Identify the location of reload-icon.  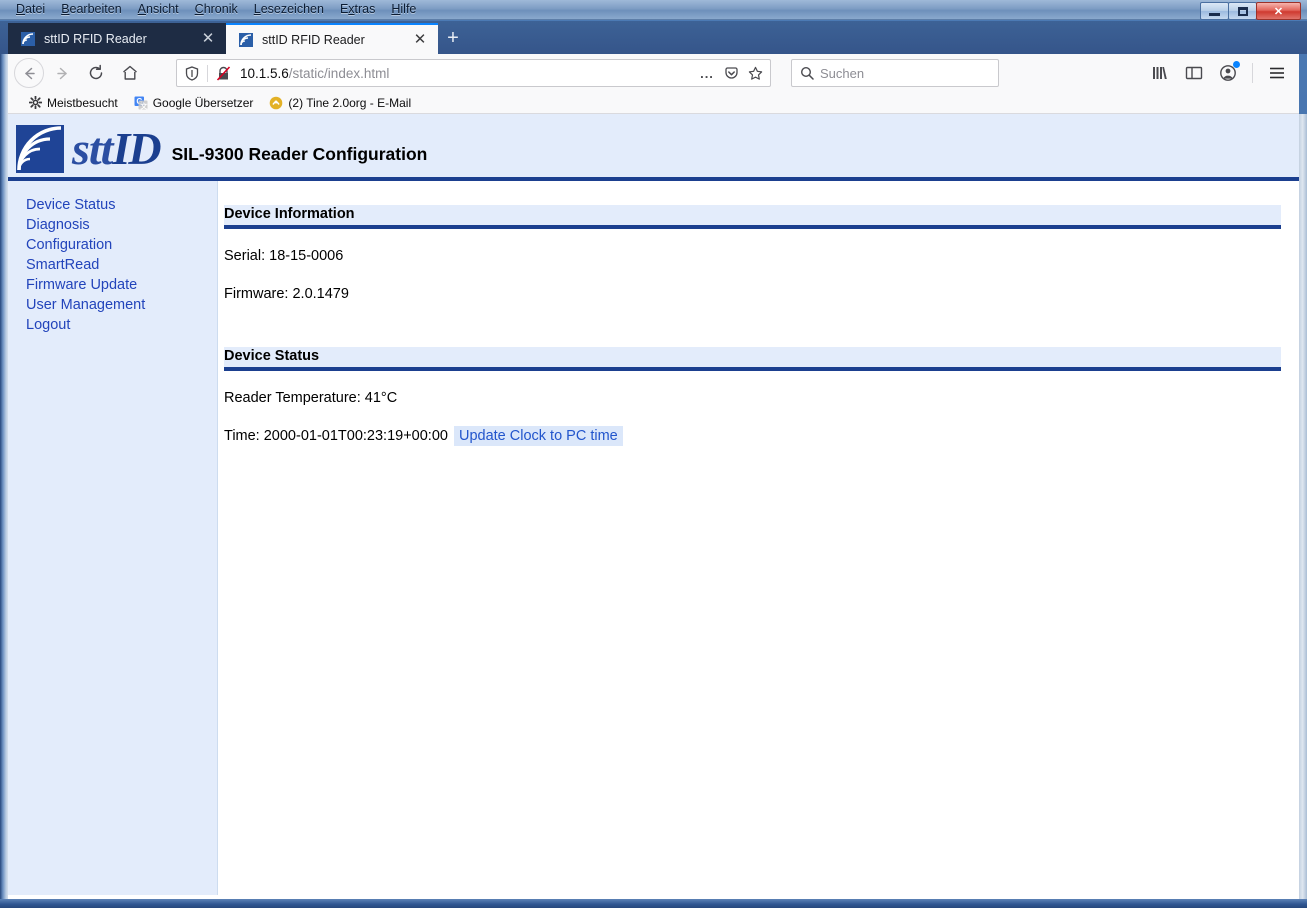
(96, 72).